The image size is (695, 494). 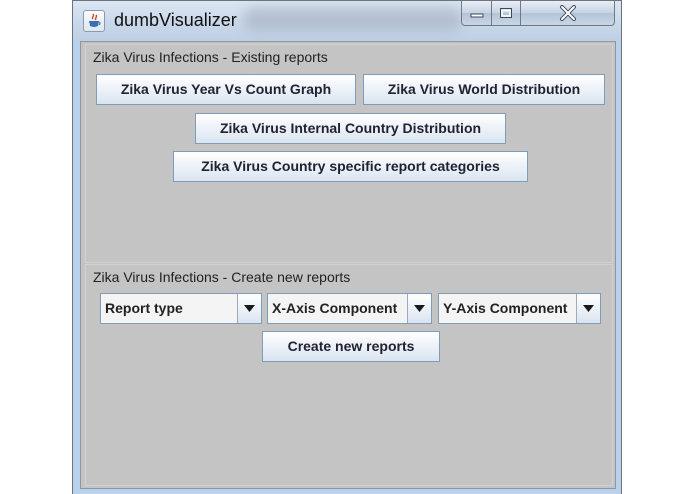 What do you see at coordinates (350, 128) in the screenshot?
I see `internal-country-distribution-button: Zika Virus Internal Country Distribution` at bounding box center [350, 128].